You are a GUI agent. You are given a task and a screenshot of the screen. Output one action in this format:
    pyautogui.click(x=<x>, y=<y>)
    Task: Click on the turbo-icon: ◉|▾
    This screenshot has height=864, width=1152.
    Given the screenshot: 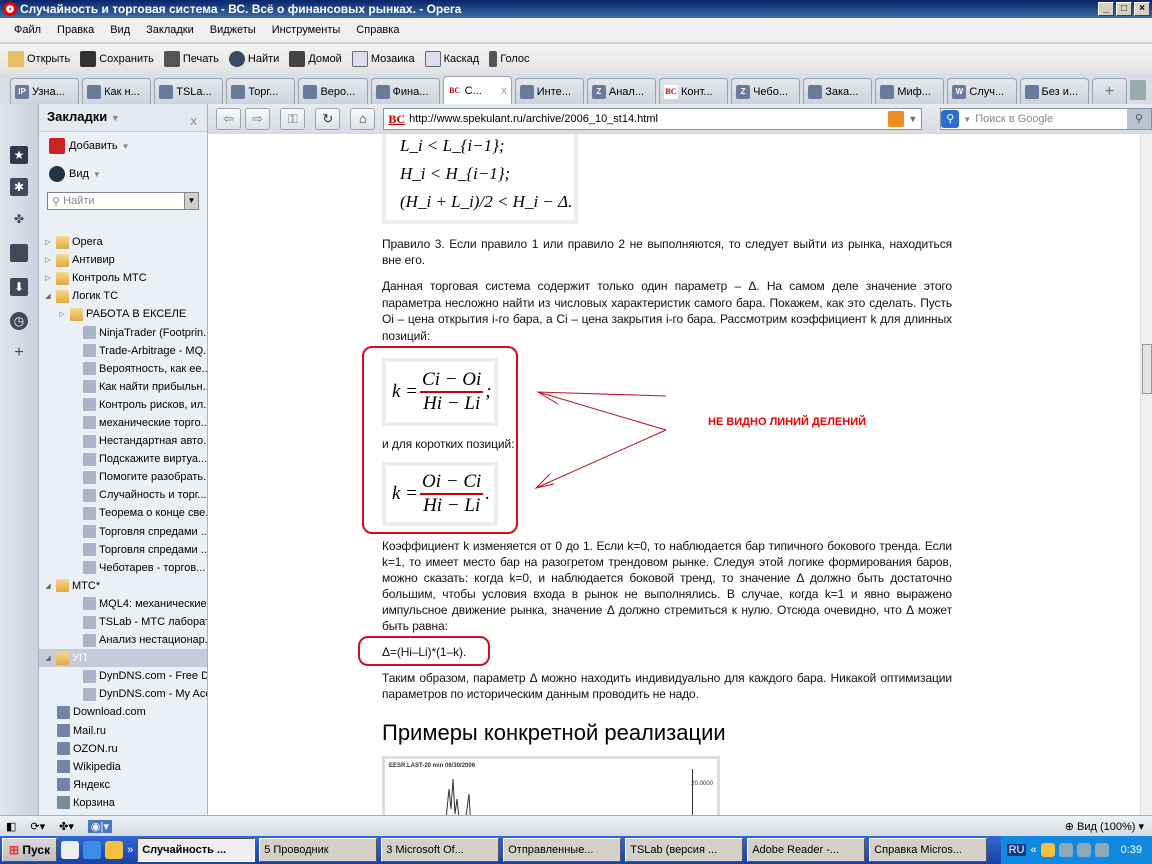 What is the action you would take?
    pyautogui.click(x=99, y=826)
    